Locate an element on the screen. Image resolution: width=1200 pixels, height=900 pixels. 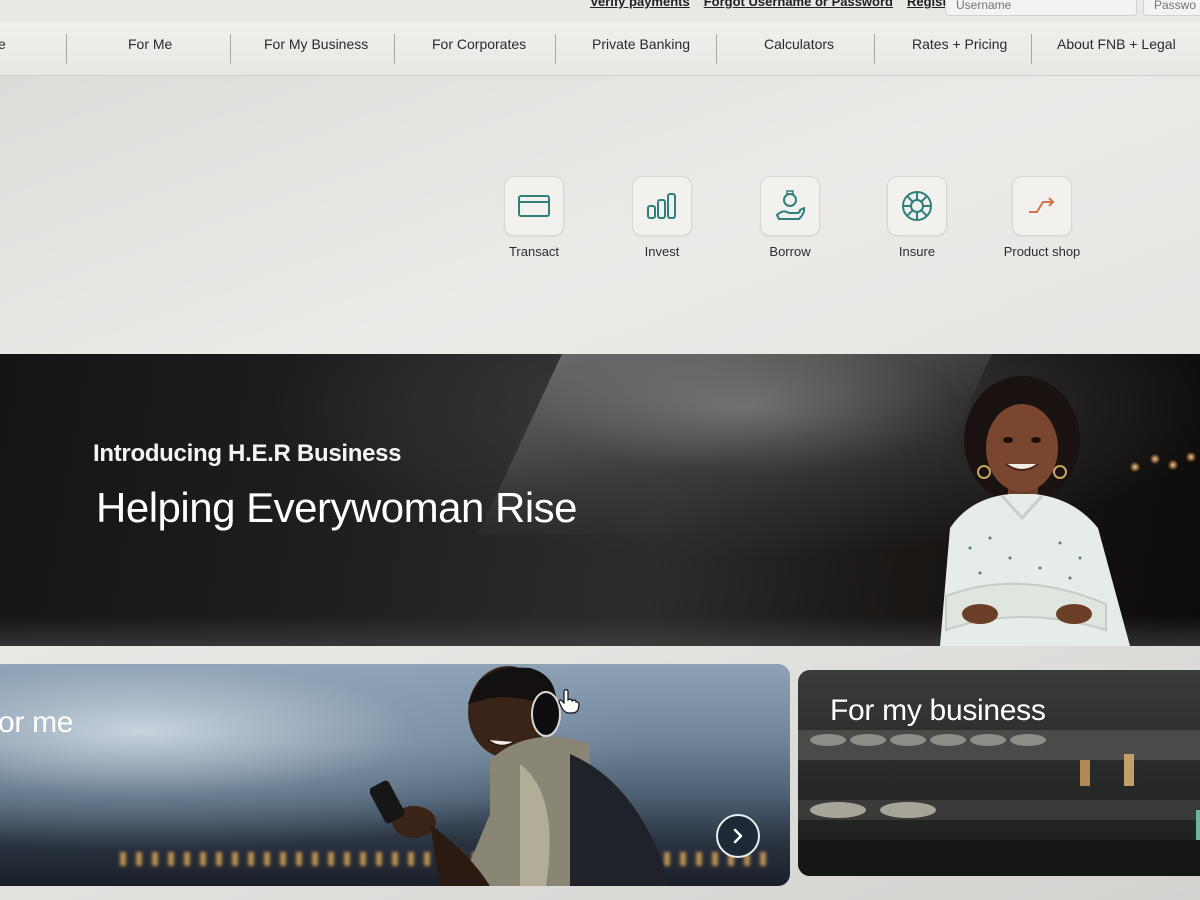
hero-eyebrow: Introducing H.E.R Business is located at coordinates (247, 453).